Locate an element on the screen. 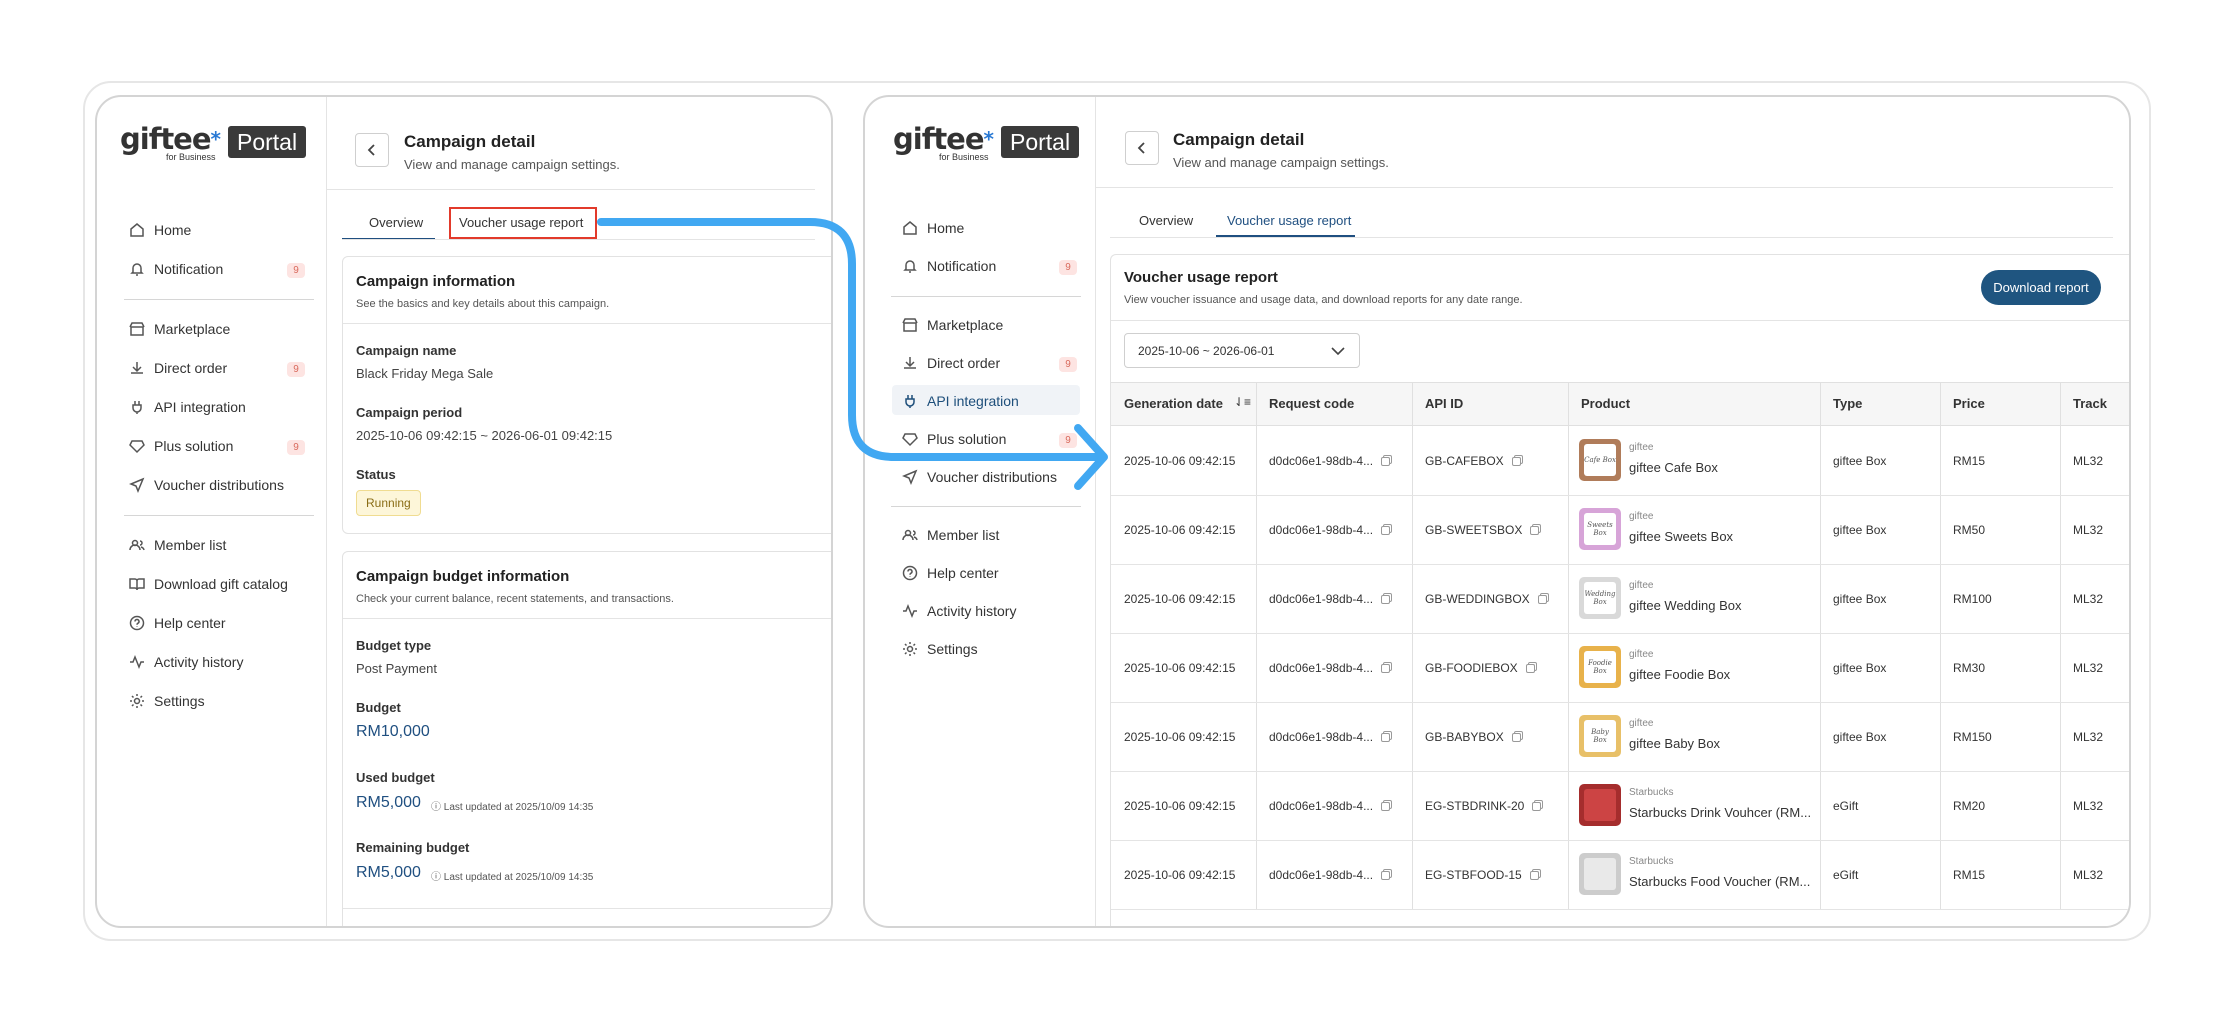 Image resolution: width=2232 pixels, height=1024 pixels. product-type-text: eGift is located at coordinates (1846, 806).